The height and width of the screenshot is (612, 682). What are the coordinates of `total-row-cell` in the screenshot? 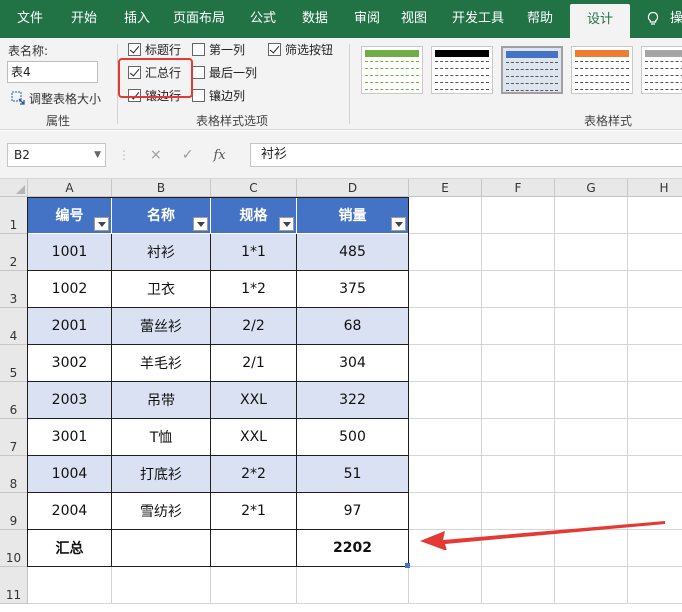 It's located at (254, 548).